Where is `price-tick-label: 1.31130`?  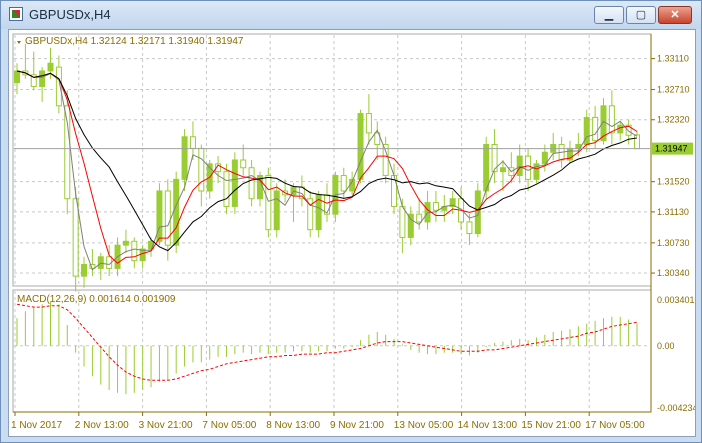 price-tick-label: 1.31130 is located at coordinates (673, 212).